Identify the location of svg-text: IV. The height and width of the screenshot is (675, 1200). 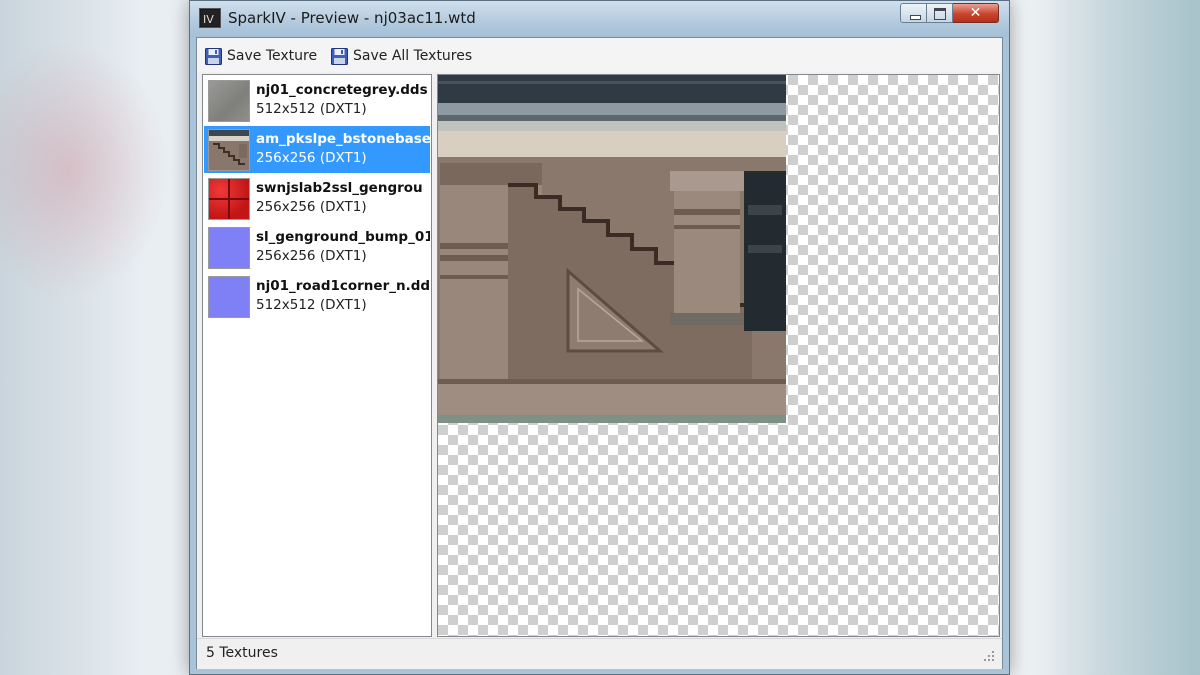
(208, 19).